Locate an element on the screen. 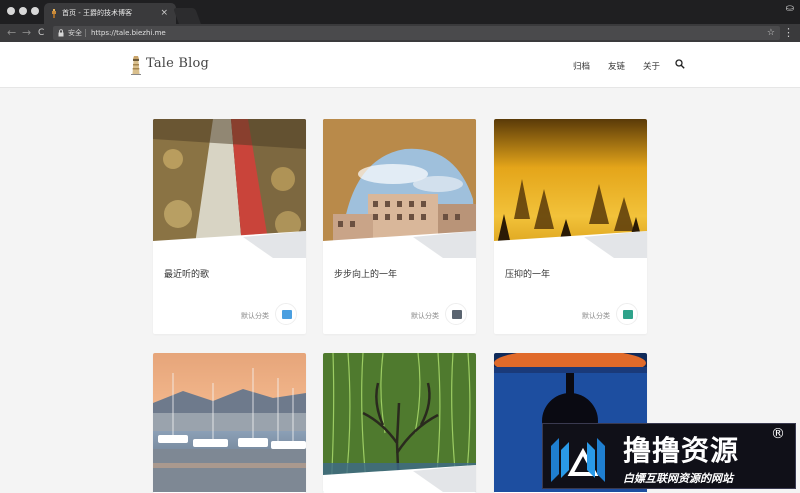  watermark-subtitle: 白嫖互联网资源的网站 is located at coordinates (678, 478).